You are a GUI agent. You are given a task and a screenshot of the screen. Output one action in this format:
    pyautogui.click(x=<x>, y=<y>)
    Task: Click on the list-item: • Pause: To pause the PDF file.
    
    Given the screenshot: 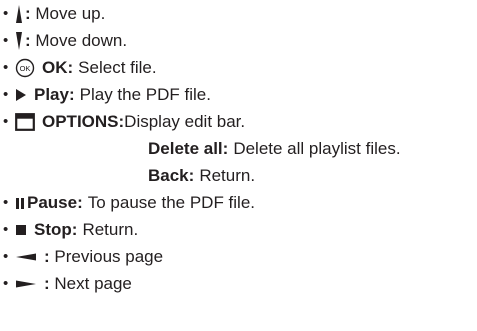 What is the action you would take?
    pyautogui.click(x=238, y=202)
    